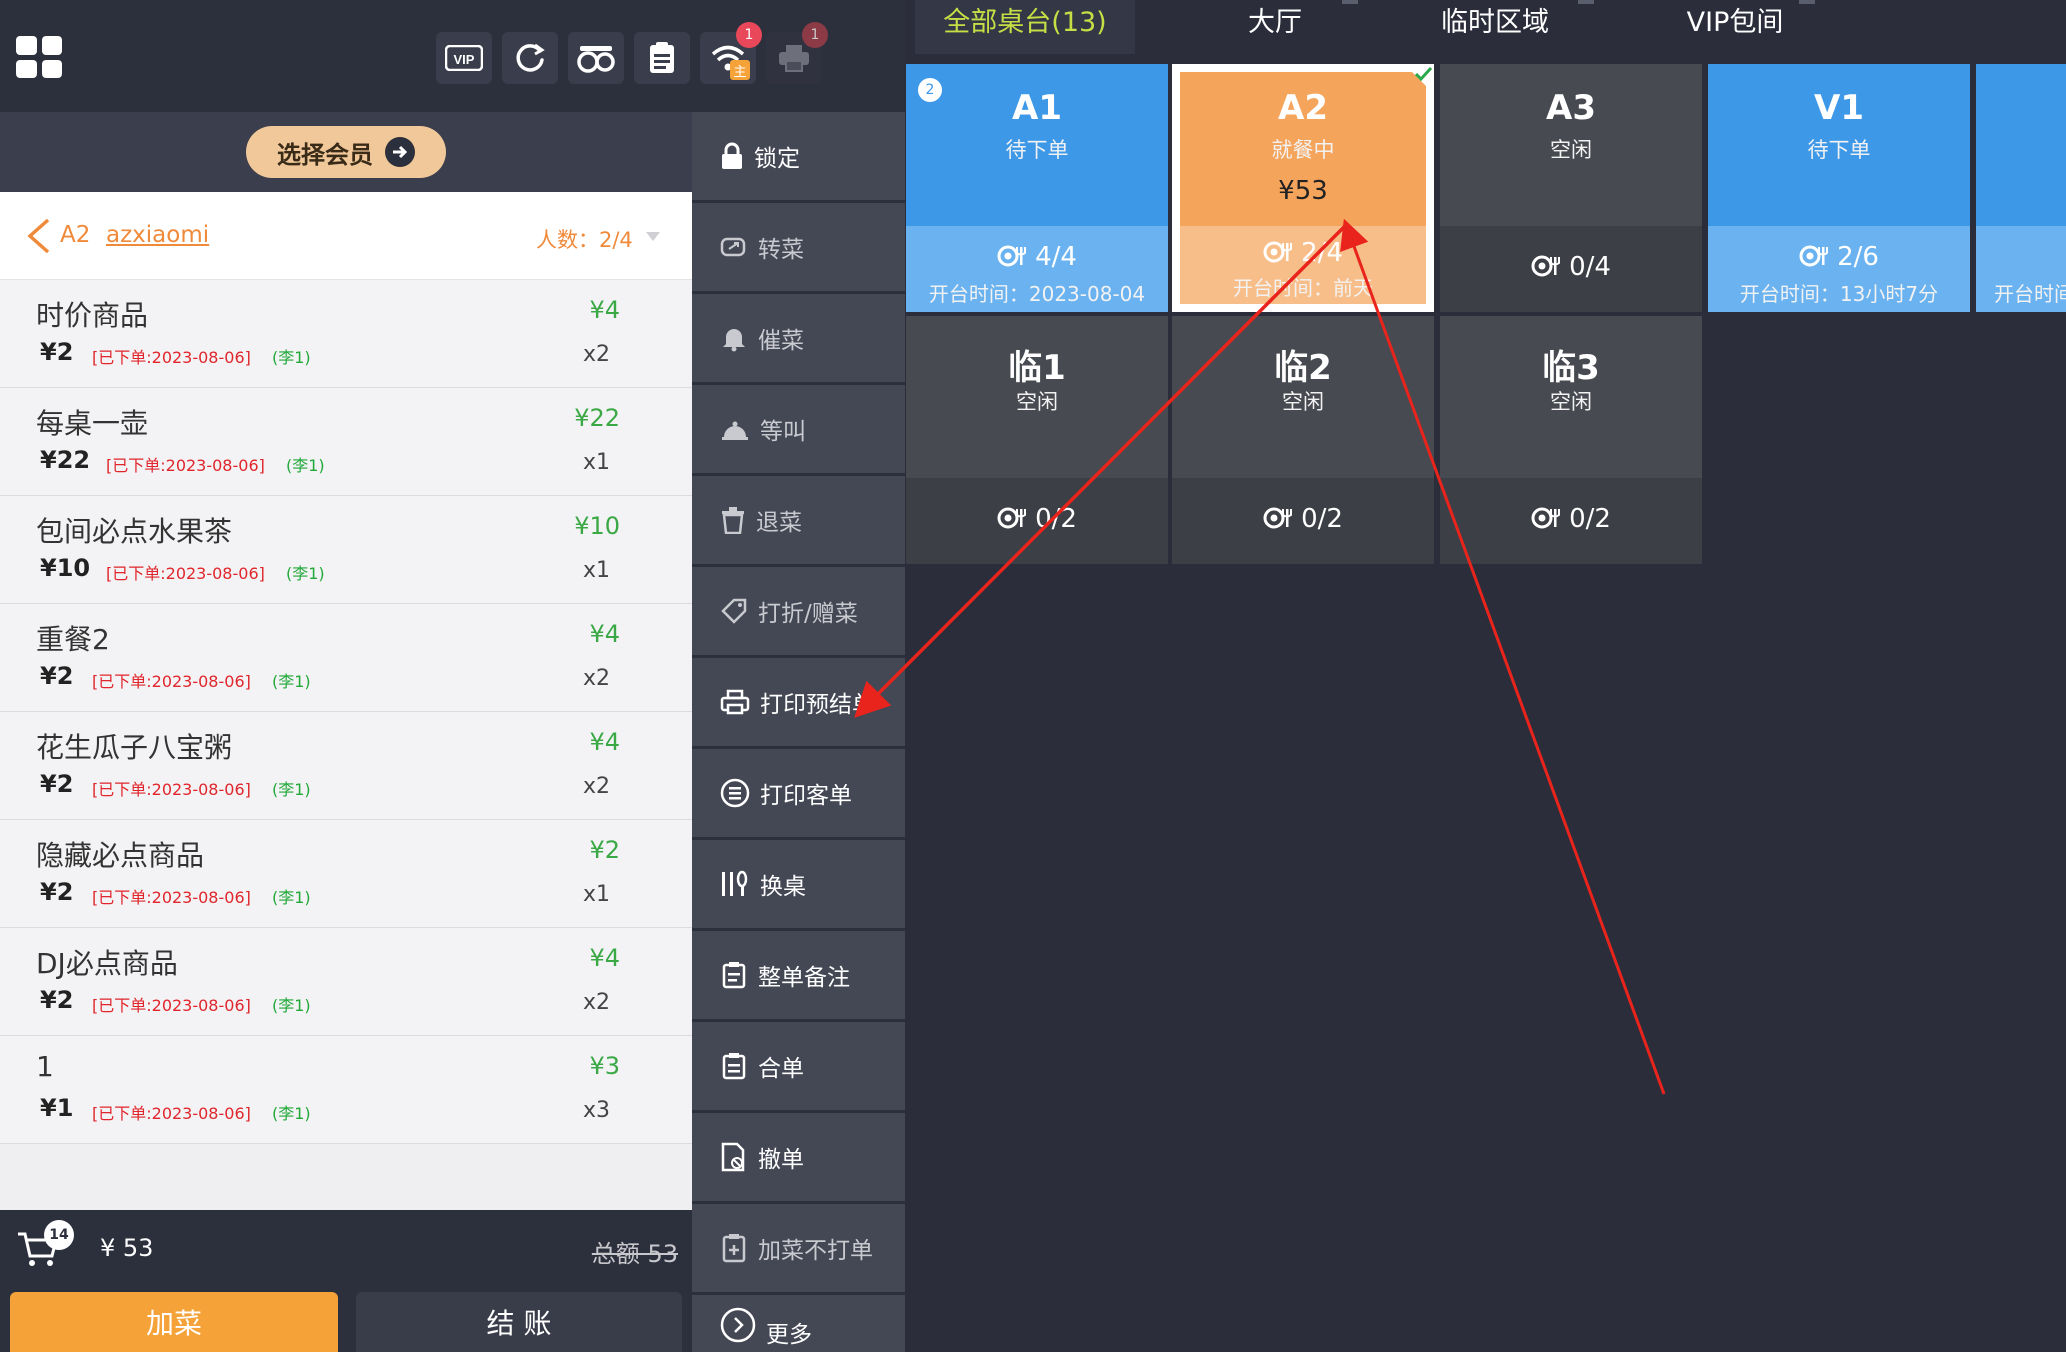 This screenshot has width=2066, height=1352. I want to click on order-item: 花生瓜子八宝粥 ¥2 [已下单:2023-08-06] (李1) ¥4 x2, so click(346, 766).